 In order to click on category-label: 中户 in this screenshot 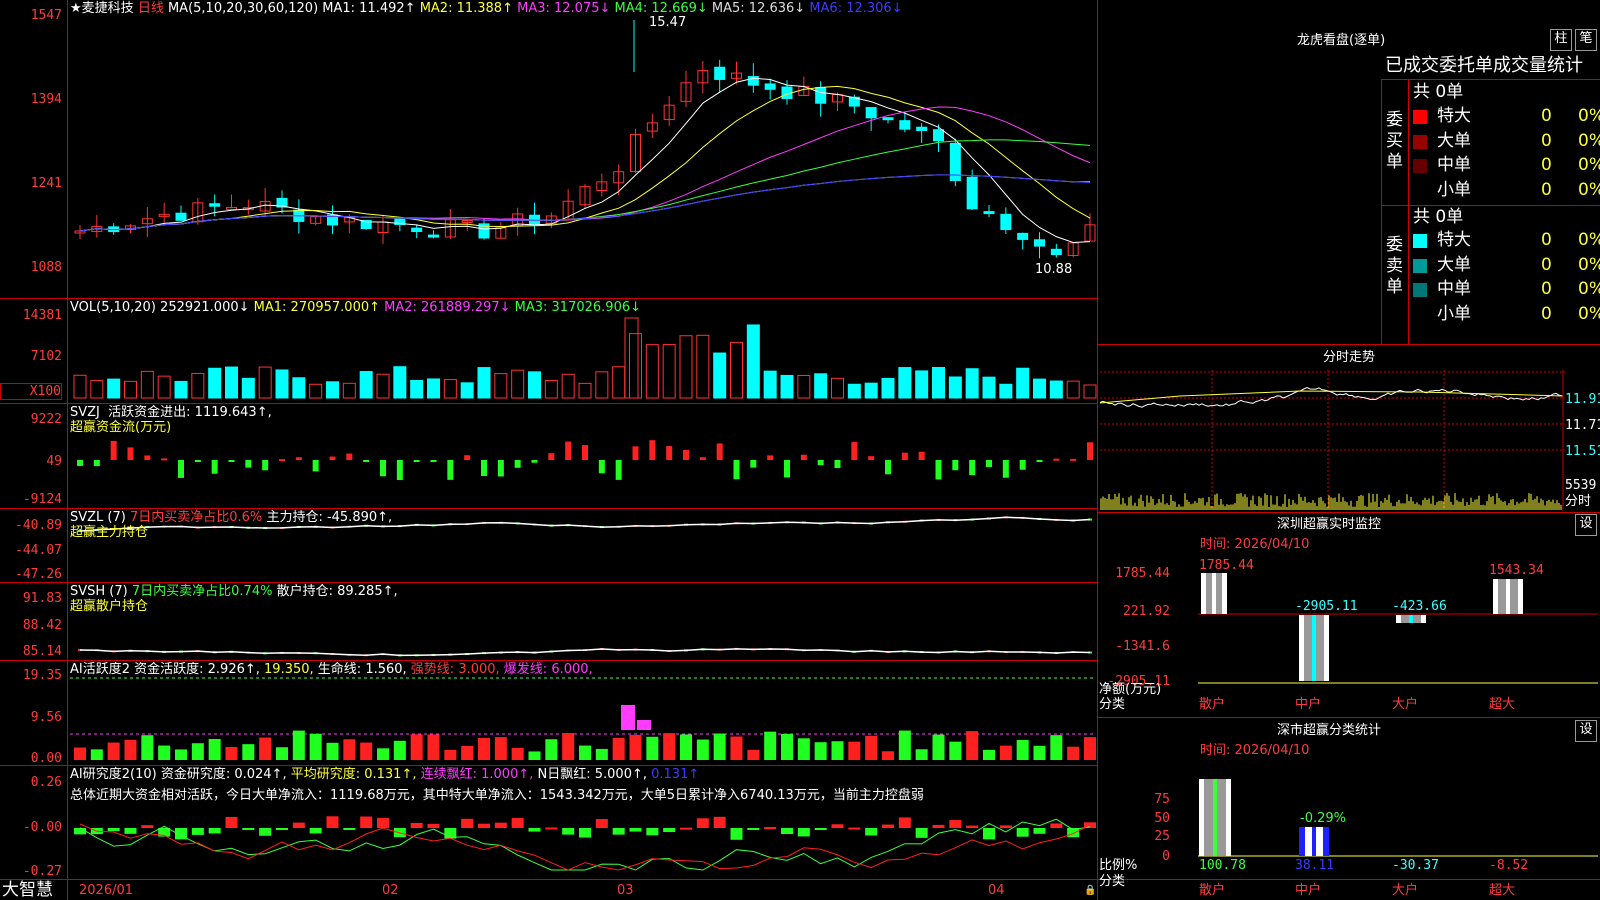, I will do `click(1308, 704)`.